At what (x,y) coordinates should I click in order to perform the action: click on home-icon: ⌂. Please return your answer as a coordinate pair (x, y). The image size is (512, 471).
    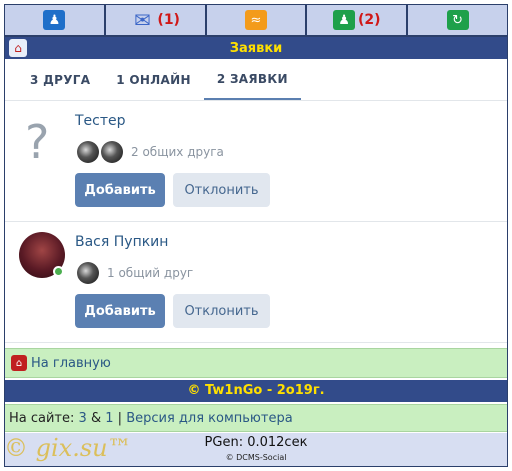
    Looking at the image, I should click on (19, 363).